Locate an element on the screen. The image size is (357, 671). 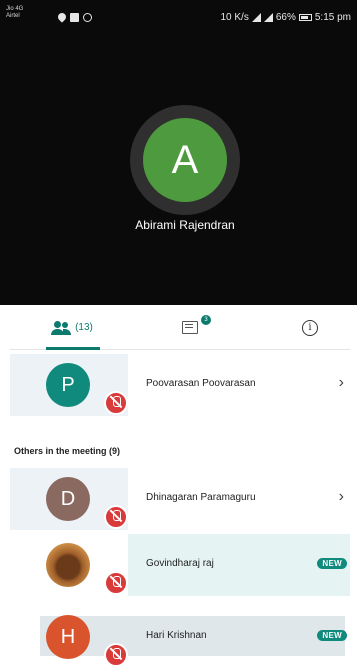
participant-row: Govindharaj raj NEW is located at coordinates (180, 565).